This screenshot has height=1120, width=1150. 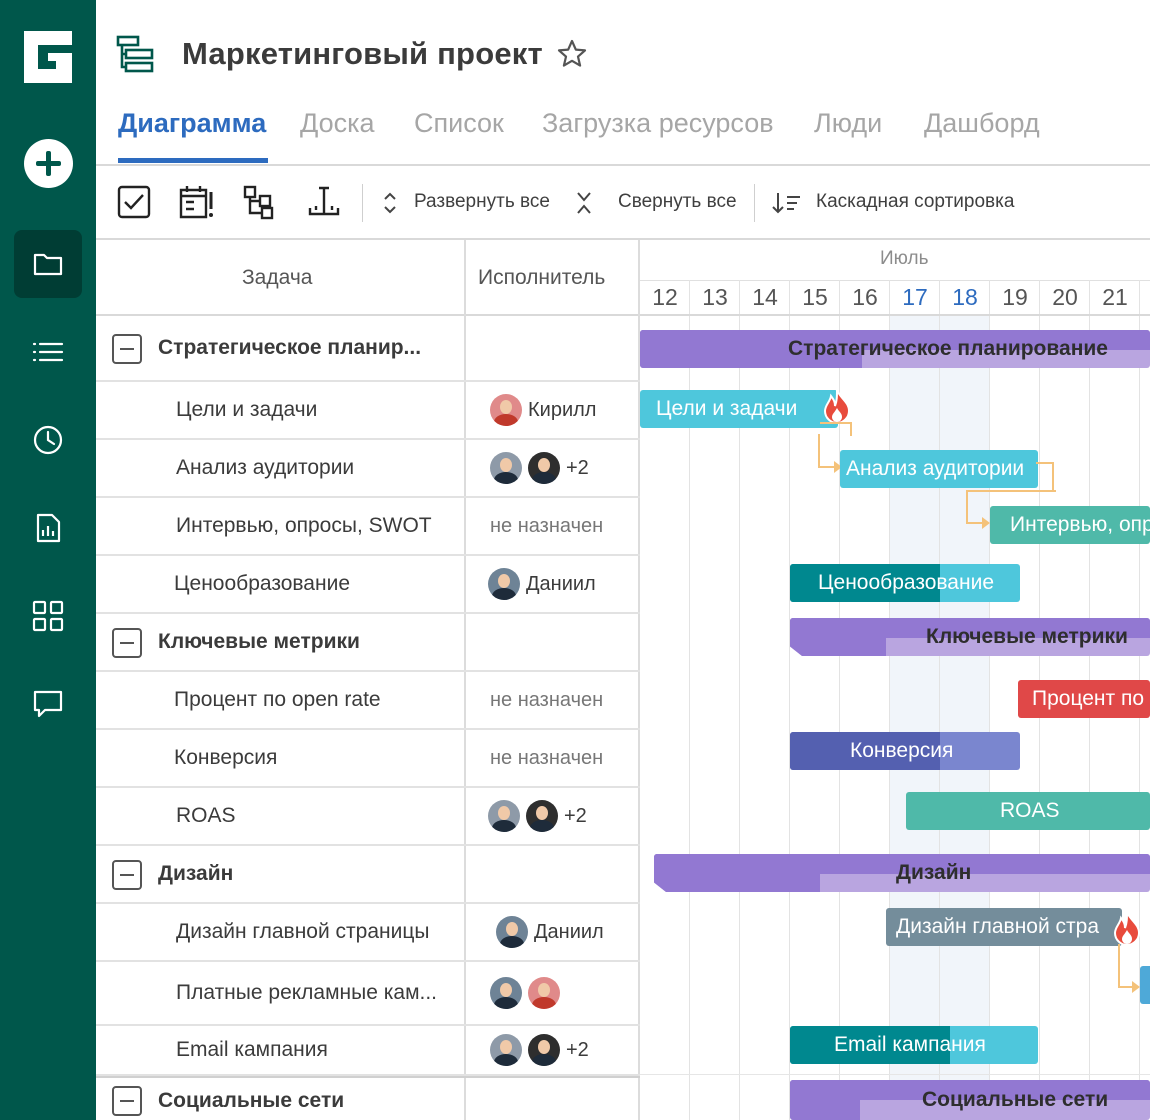 What do you see at coordinates (48, 57) in the screenshot?
I see `app-logo-icon` at bounding box center [48, 57].